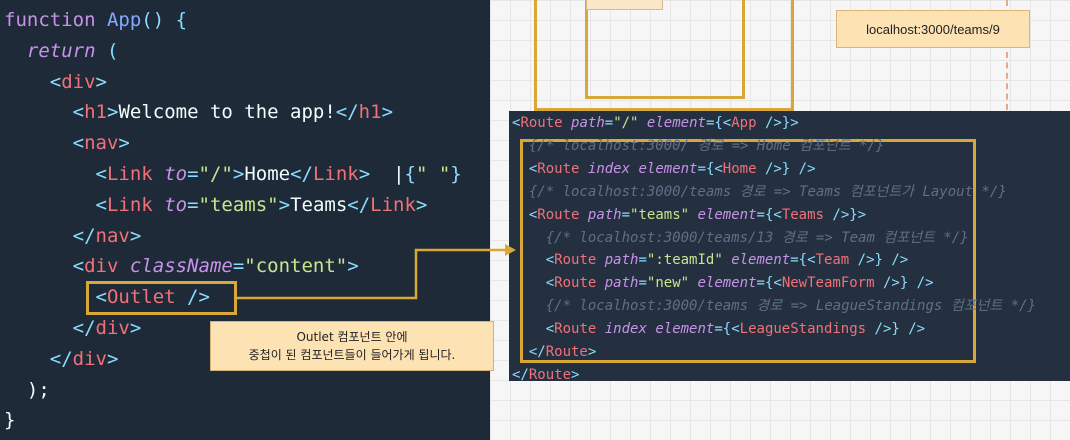 This screenshot has width=1070, height=440. What do you see at coordinates (828, 283) in the screenshot?
I see `code-token: NewTeamForm` at bounding box center [828, 283].